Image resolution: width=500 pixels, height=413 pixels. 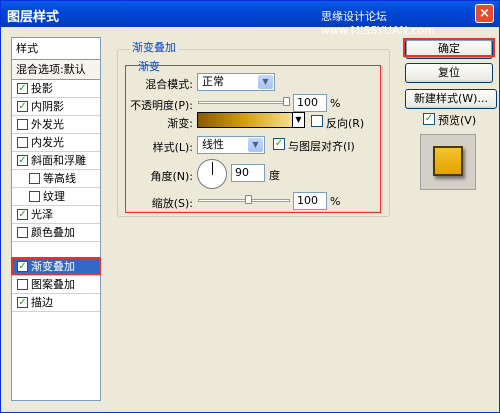 What do you see at coordinates (310, 201) in the screenshot?
I see `scale-input: 100` at bounding box center [310, 201].